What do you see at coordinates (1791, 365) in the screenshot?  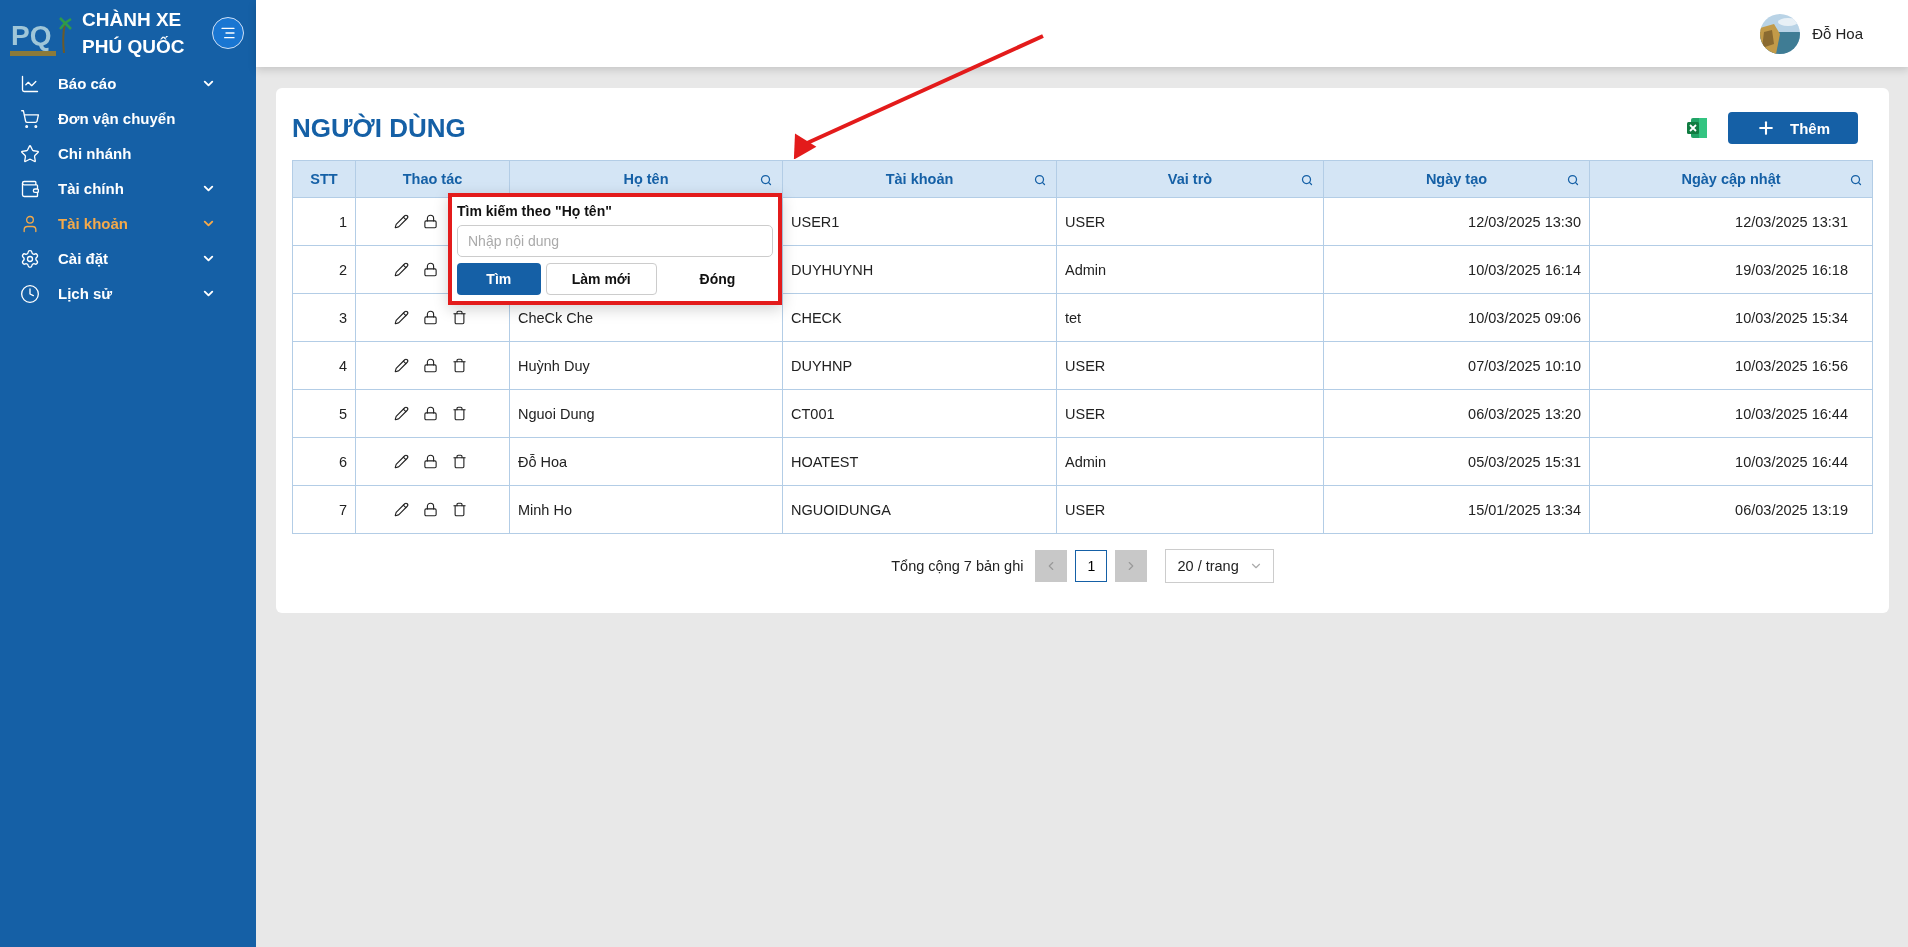 I see `table-cell: 10/03/2025 16:56` at bounding box center [1791, 365].